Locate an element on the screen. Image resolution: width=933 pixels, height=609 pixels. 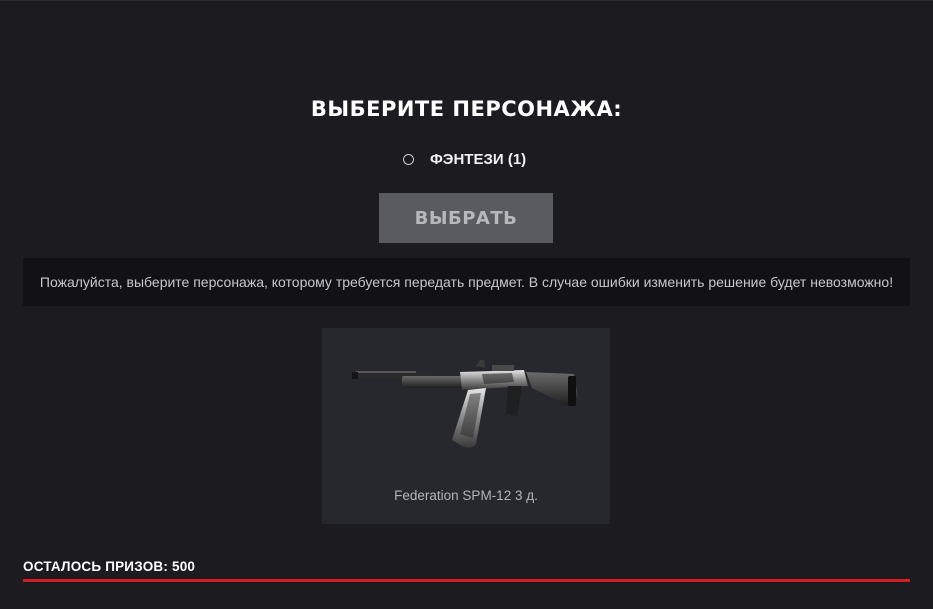
prize-name: Federation SPM-12 3 д. is located at coordinates (466, 495).